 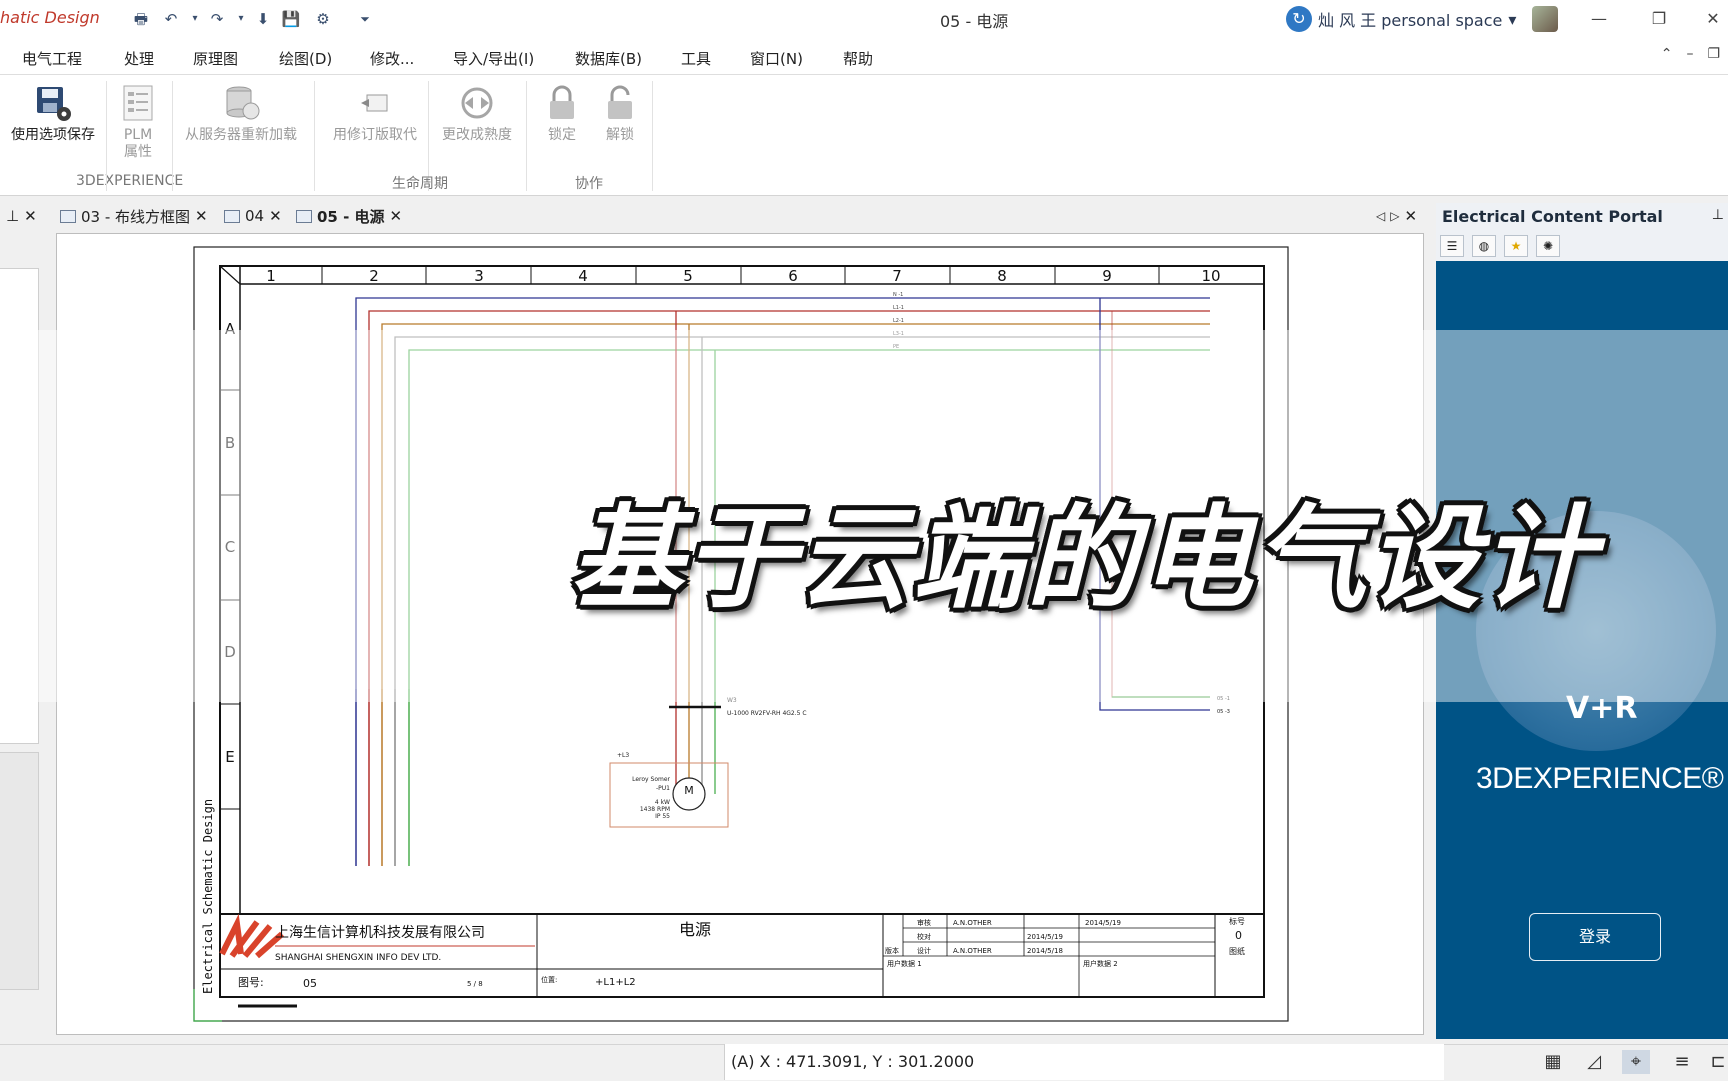 What do you see at coordinates (1594, 1062) in the screenshot?
I see `ortho-icon: ◿` at bounding box center [1594, 1062].